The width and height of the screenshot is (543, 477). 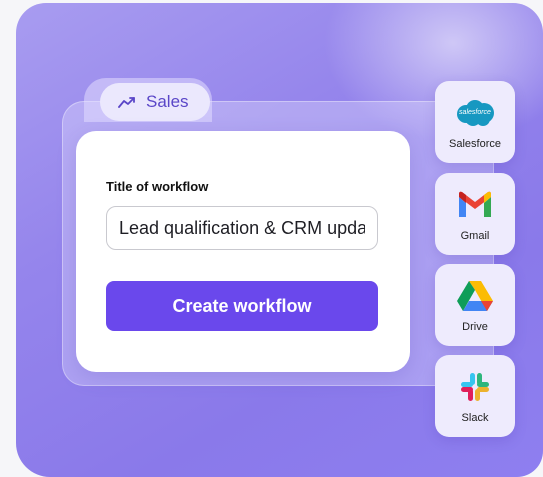 I want to click on app-name-gmail: Gmail, so click(x=475, y=236).